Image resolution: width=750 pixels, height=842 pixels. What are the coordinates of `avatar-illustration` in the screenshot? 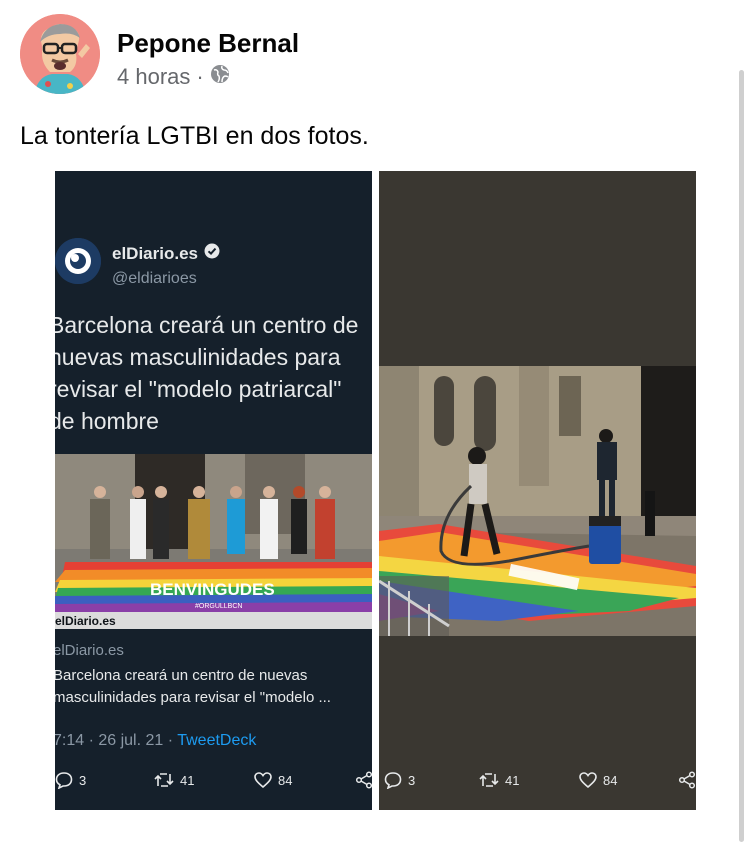 It's located at (60, 54).